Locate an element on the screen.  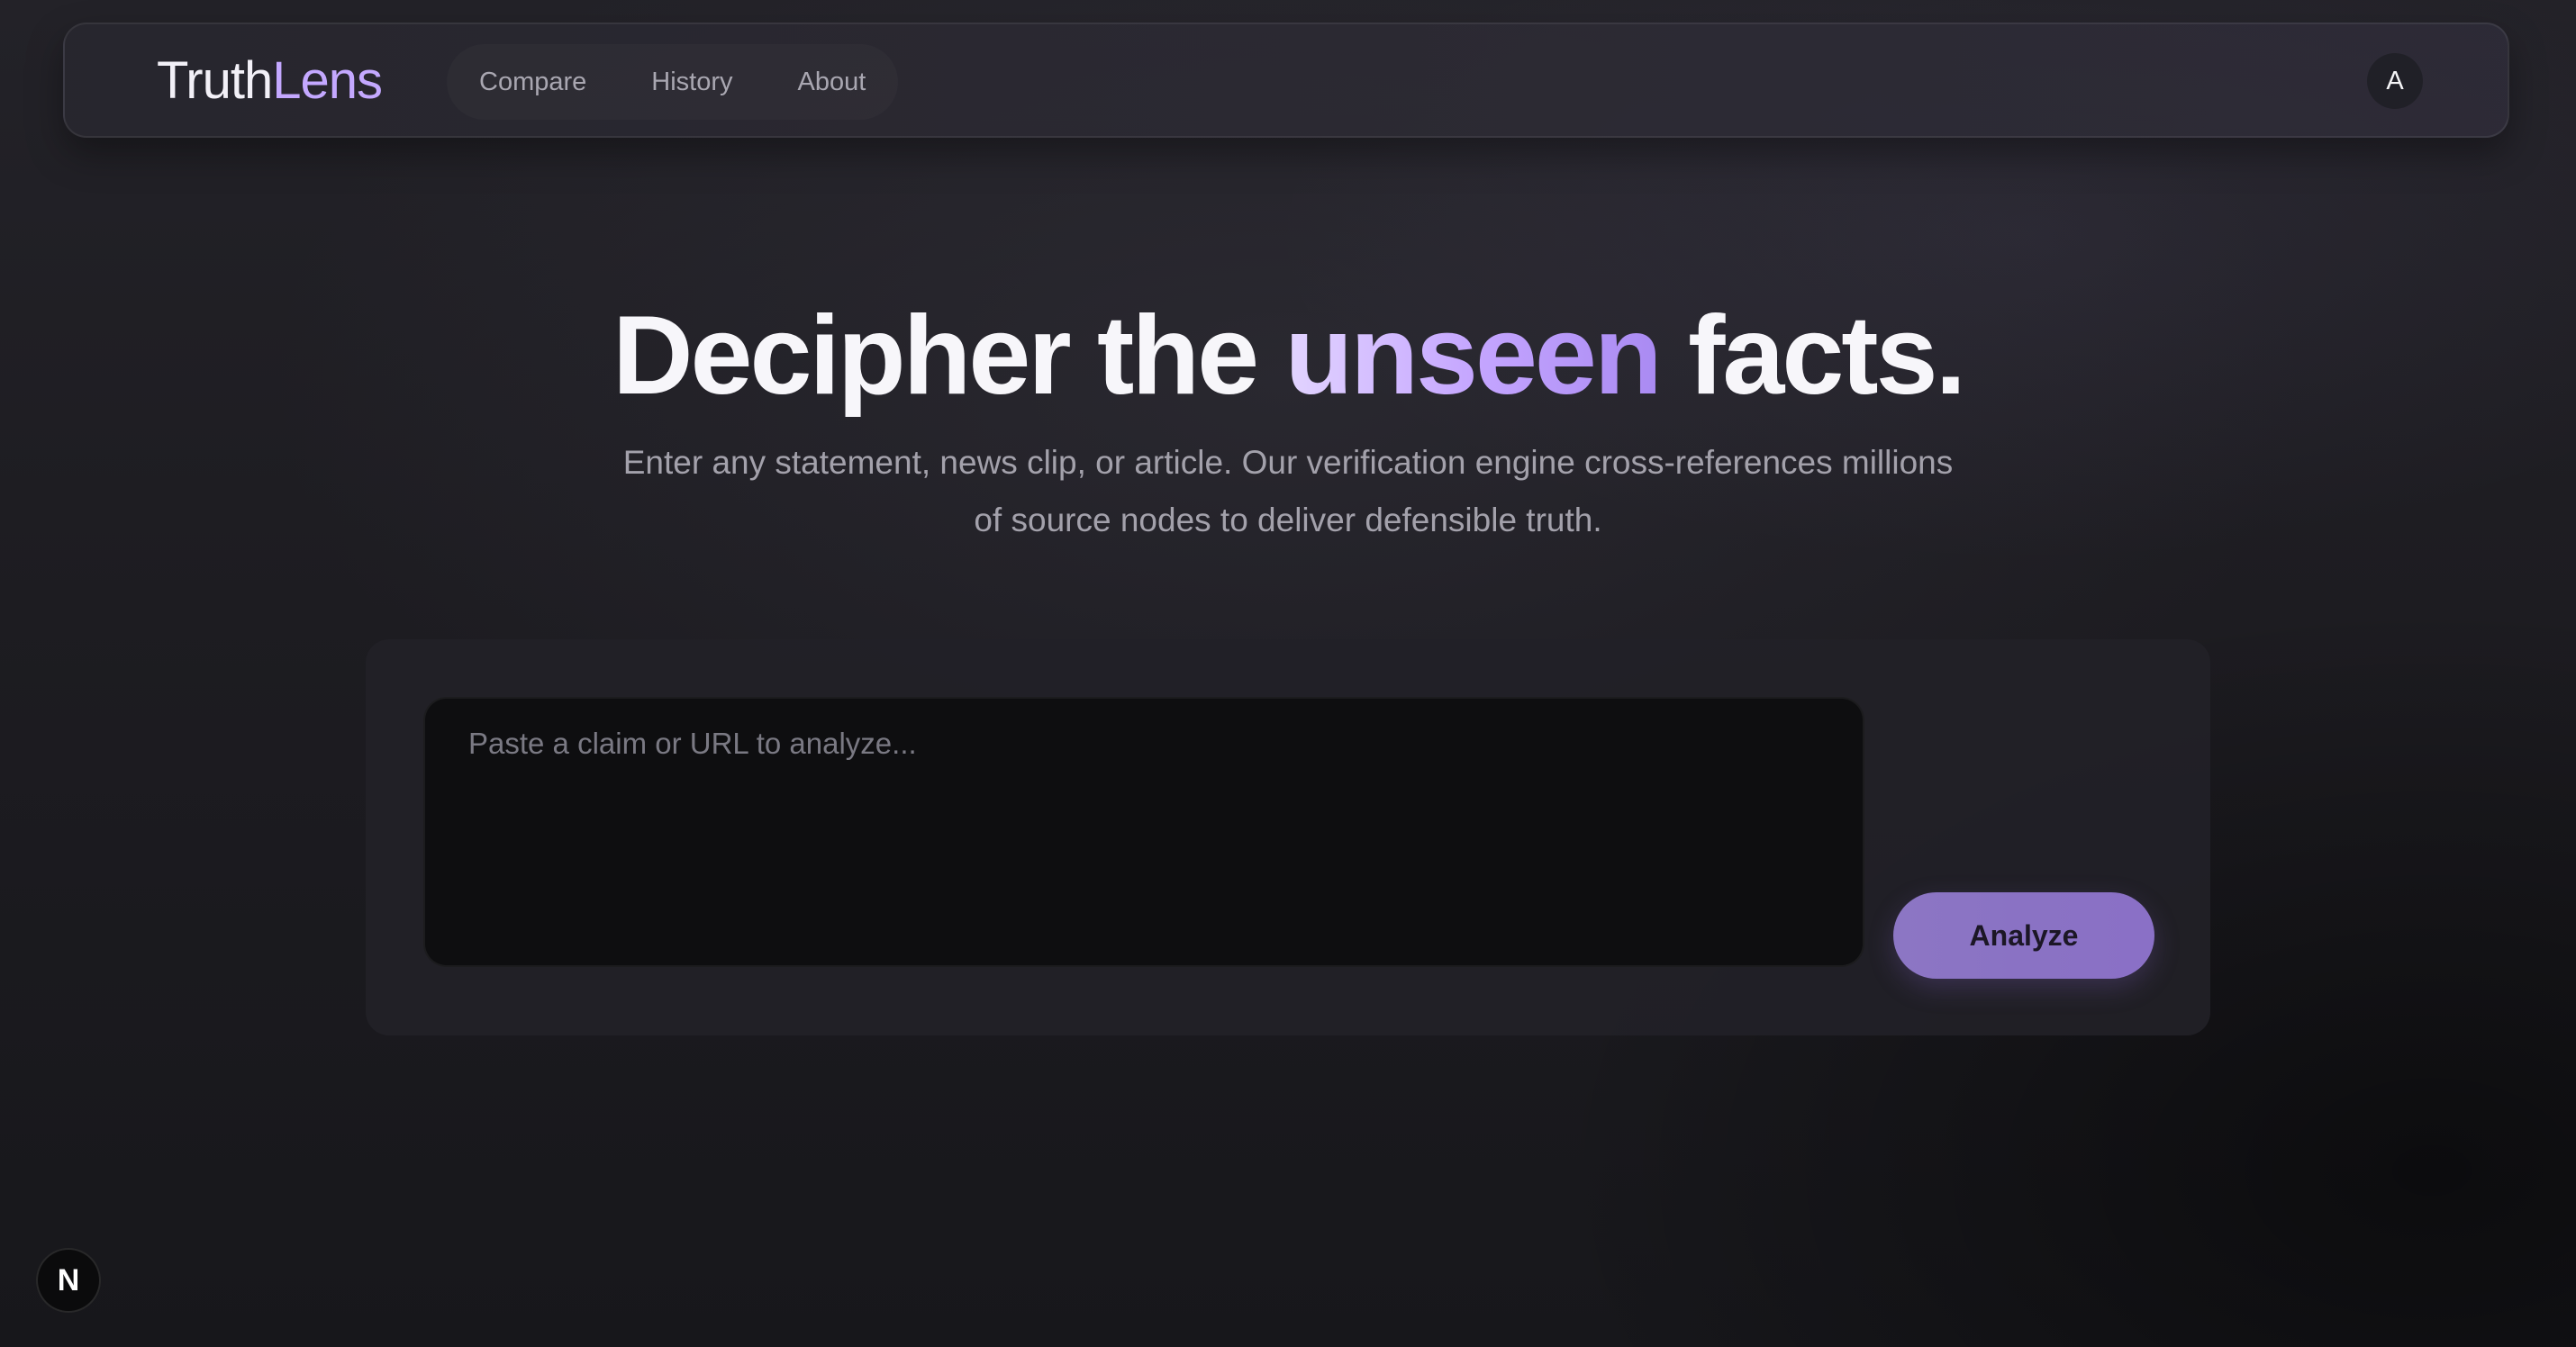
brand-logo: TruthLens is located at coordinates (270, 81).